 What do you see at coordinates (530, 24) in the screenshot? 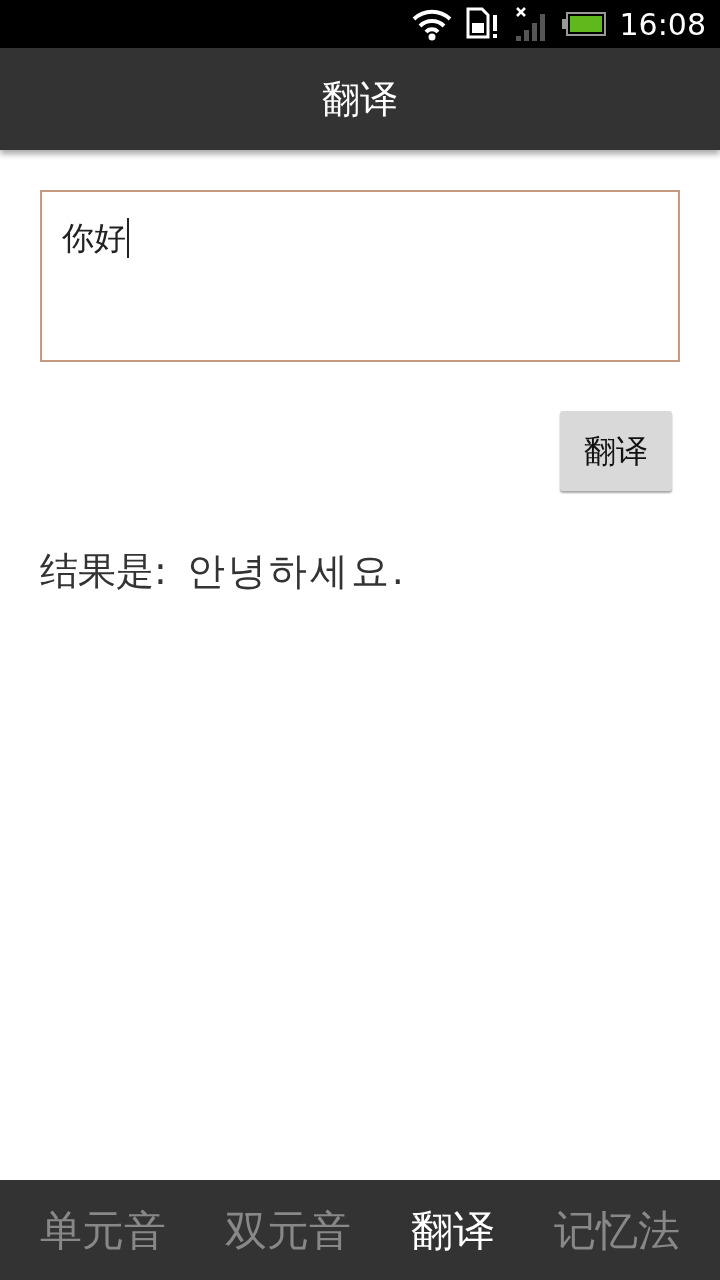
I see `signal-icon` at bounding box center [530, 24].